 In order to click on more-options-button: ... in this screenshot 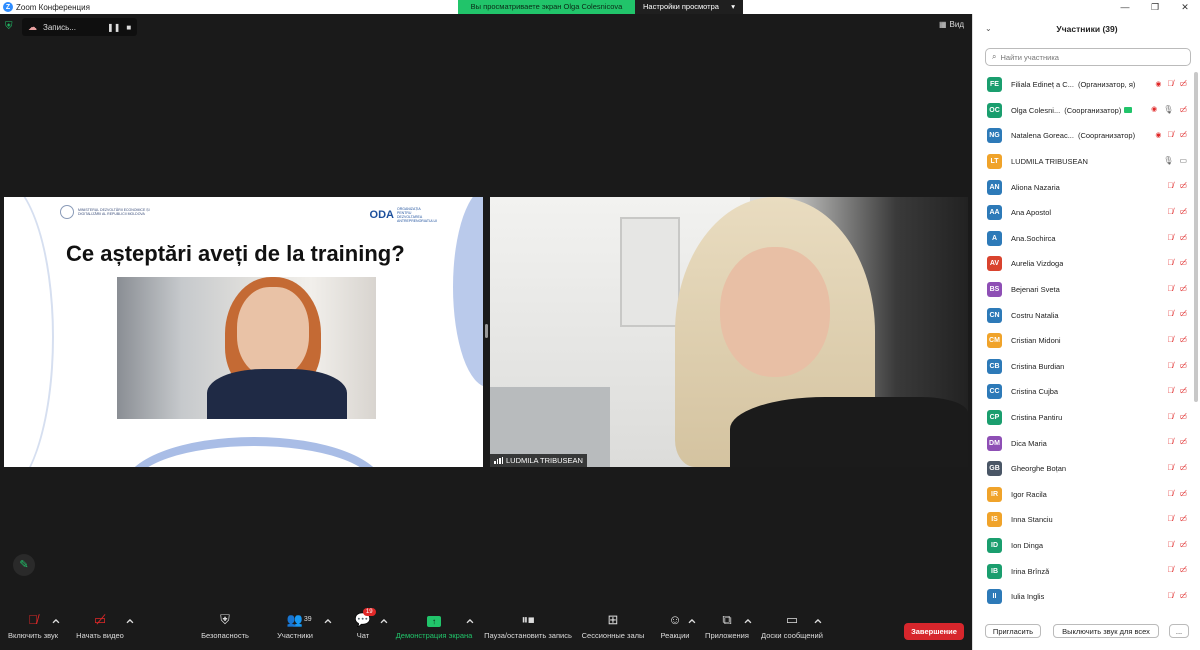, I will do `click(1179, 631)`.